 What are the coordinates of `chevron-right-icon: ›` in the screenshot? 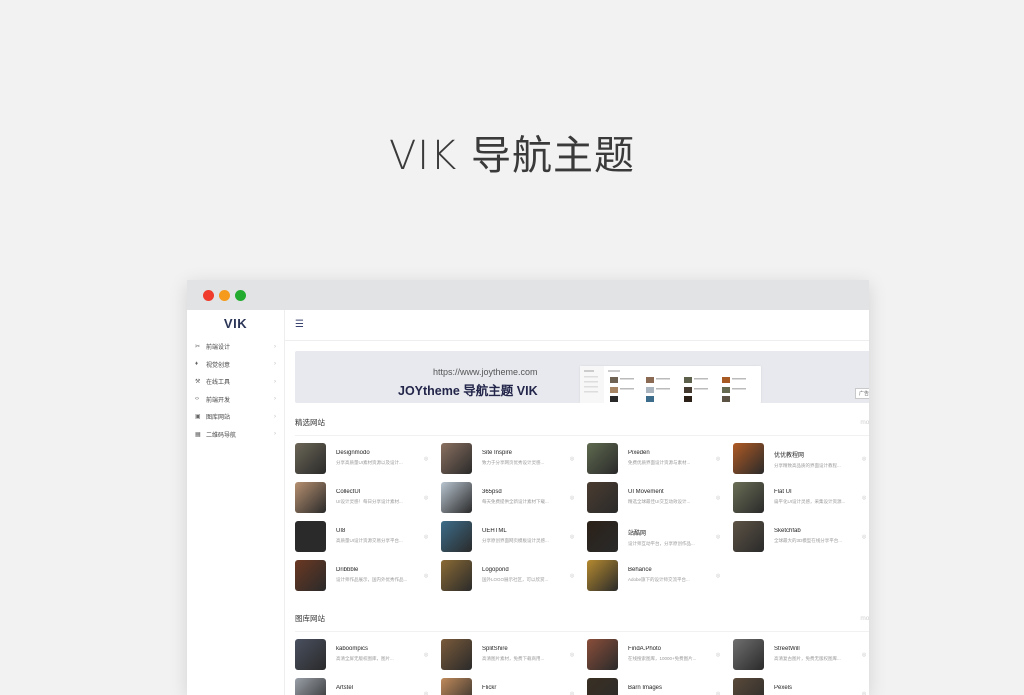 It's located at (275, 434).